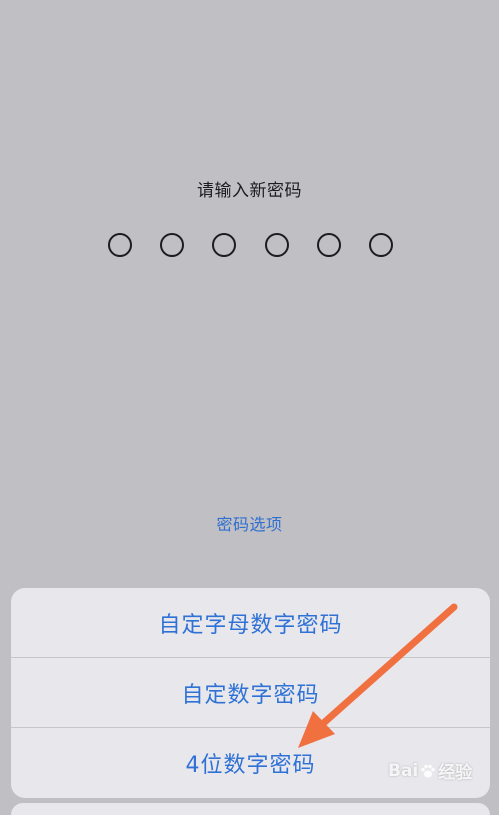 The image size is (499, 815). What do you see at coordinates (403, 770) in the screenshot?
I see `watermark-text-left: Bai` at bounding box center [403, 770].